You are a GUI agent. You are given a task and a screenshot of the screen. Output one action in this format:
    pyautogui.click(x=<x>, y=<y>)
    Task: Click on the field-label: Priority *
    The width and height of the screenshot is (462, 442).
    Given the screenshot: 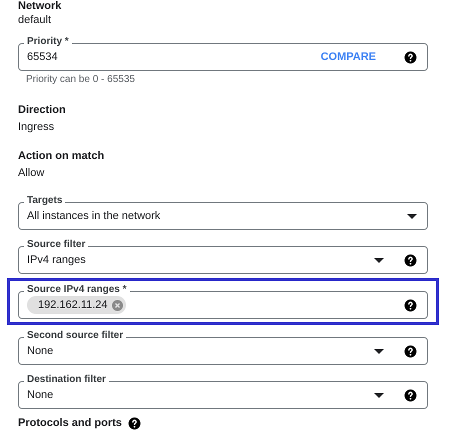 What is the action you would take?
    pyautogui.click(x=48, y=42)
    